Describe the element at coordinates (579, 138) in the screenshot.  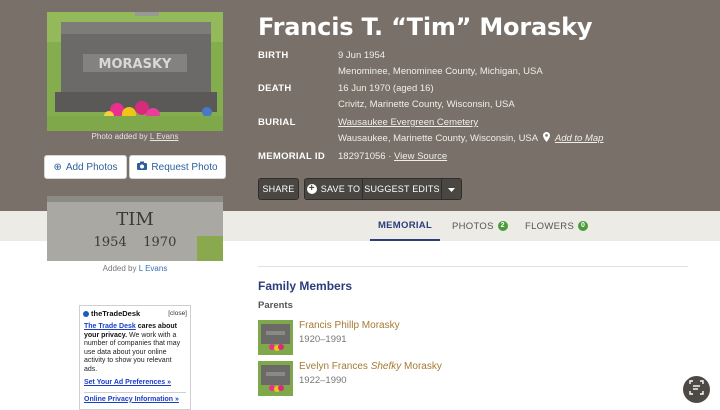
I see `add-to-map-link: Add to Map` at that location.